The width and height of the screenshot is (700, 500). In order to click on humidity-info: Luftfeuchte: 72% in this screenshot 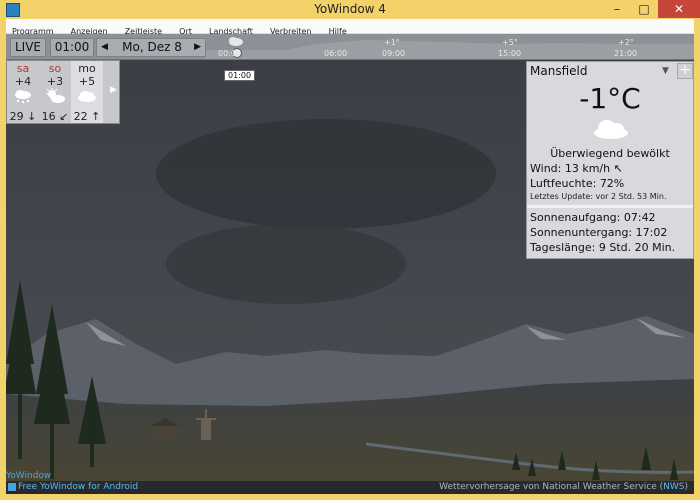, I will do `click(577, 183)`.